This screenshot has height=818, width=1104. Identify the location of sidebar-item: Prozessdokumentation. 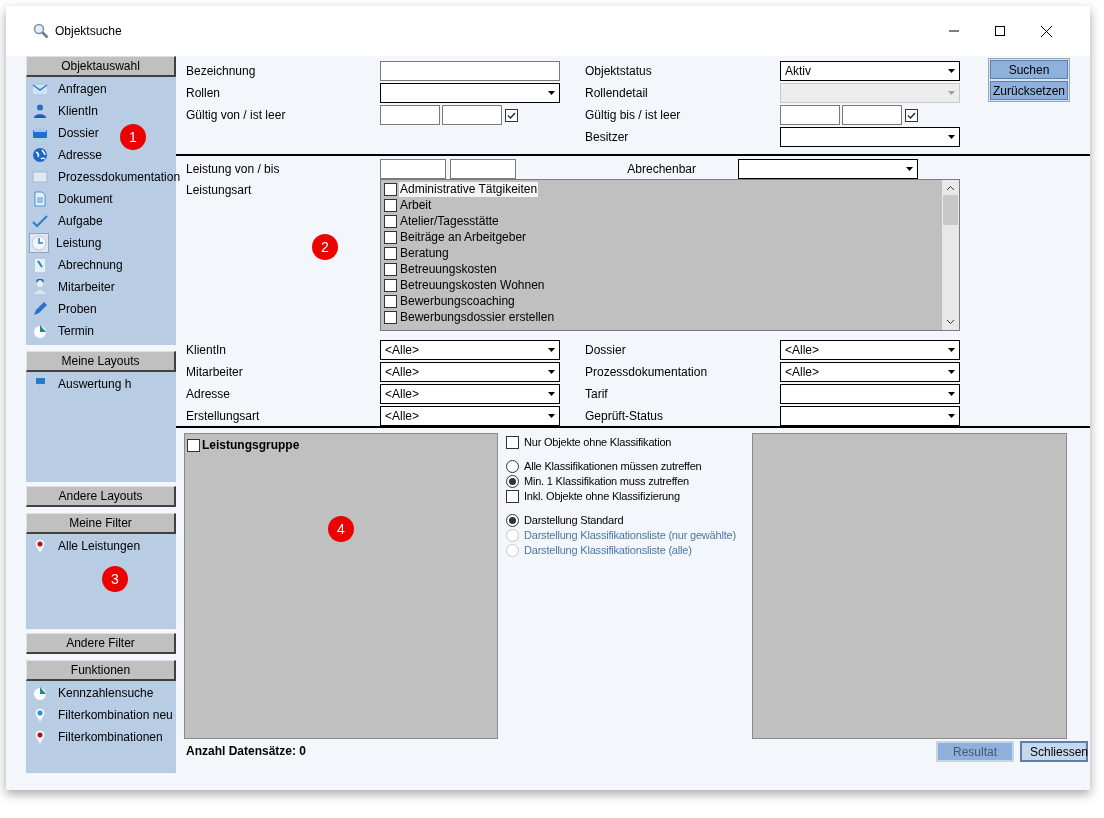
(106, 177).